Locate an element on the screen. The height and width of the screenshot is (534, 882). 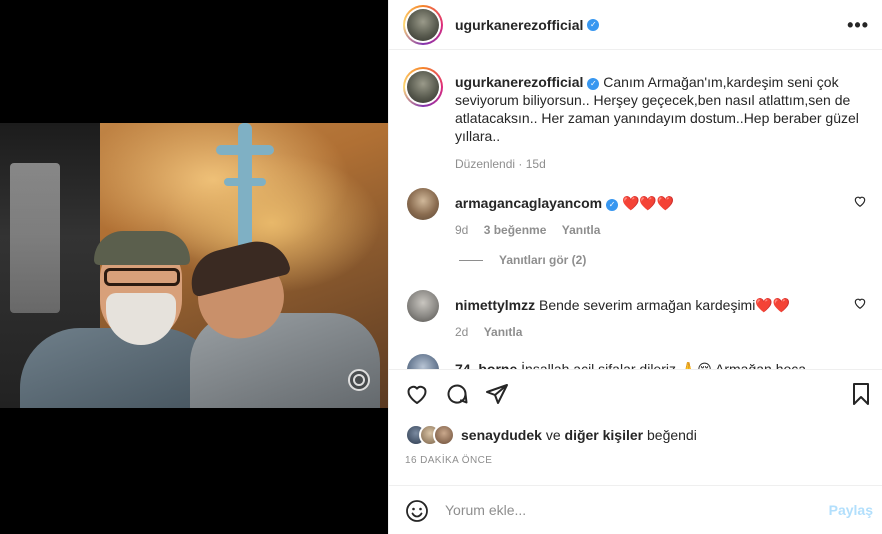
author-avatar is located at coordinates (423, 24).